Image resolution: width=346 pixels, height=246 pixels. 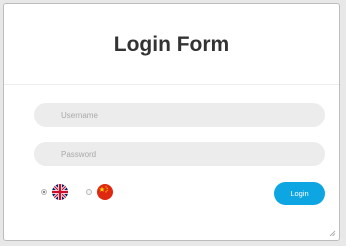 What do you see at coordinates (332, 233) in the screenshot?
I see `resize-grip-icon` at bounding box center [332, 233].